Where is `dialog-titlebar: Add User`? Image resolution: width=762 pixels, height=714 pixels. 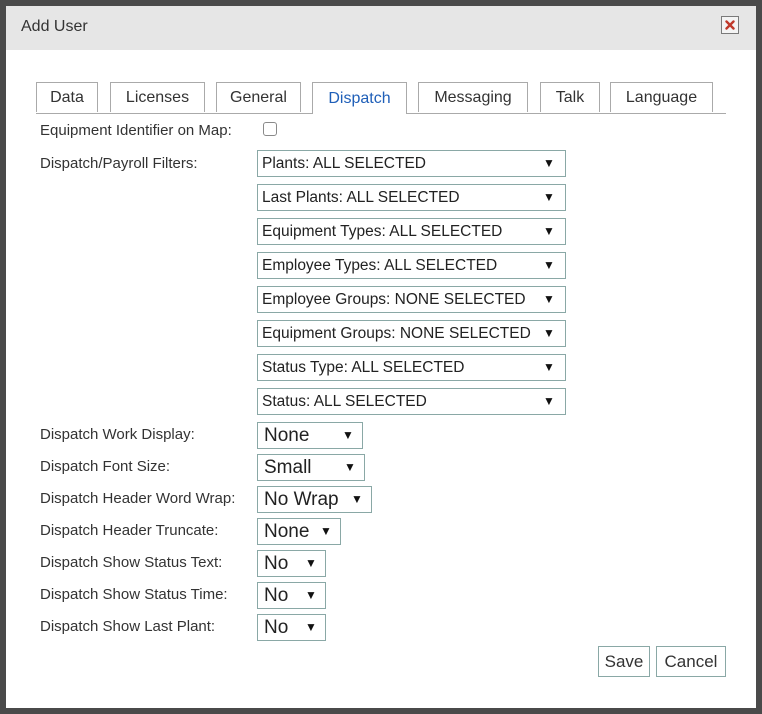 dialog-titlebar: Add User is located at coordinates (381, 28).